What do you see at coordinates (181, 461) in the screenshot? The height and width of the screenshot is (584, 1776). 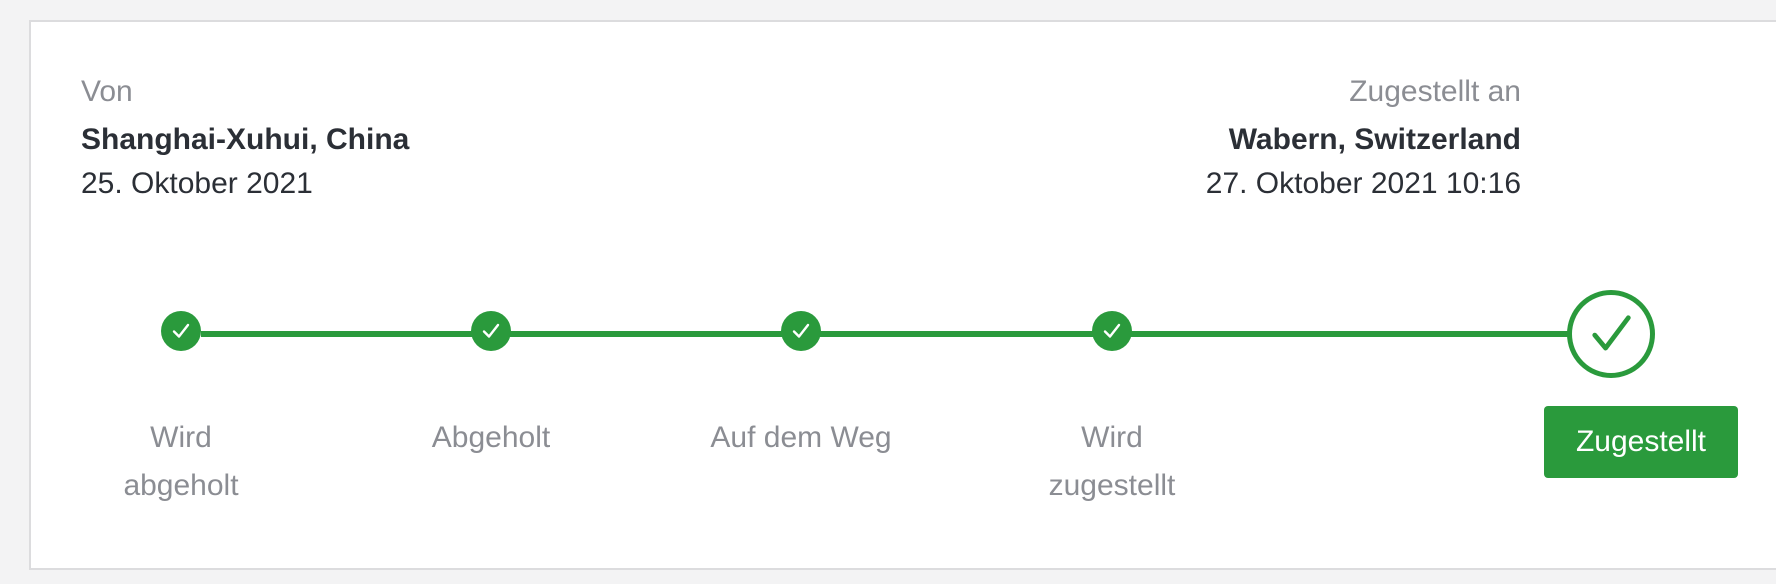 I see `step-label-wird-abgeholt: Wird abgeholt` at bounding box center [181, 461].